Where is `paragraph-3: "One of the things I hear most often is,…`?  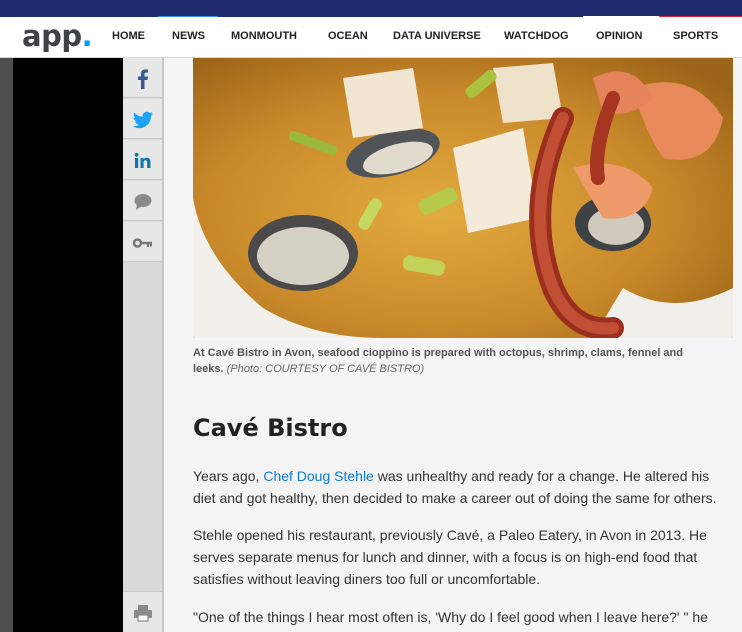
paragraph-3: "One of the things I hear most often is,… is located at coordinates (450, 617).